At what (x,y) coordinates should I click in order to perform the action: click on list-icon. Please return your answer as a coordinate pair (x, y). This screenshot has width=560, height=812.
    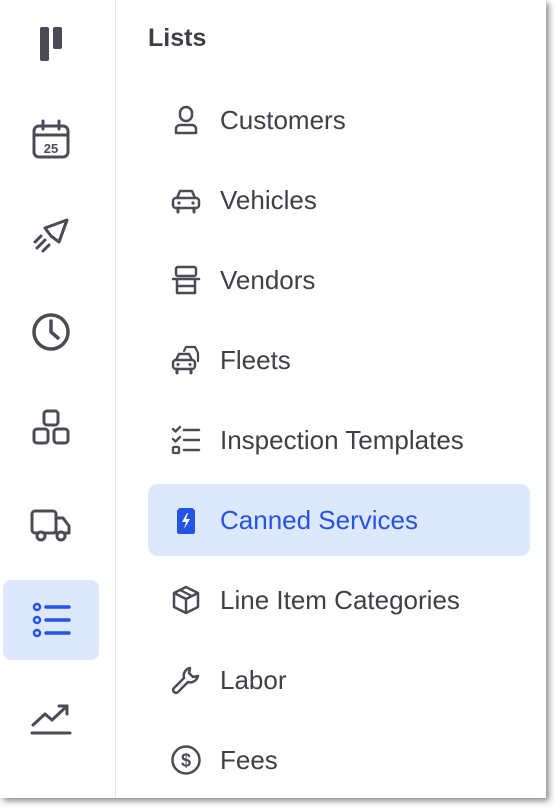
    Looking at the image, I should click on (51, 620).